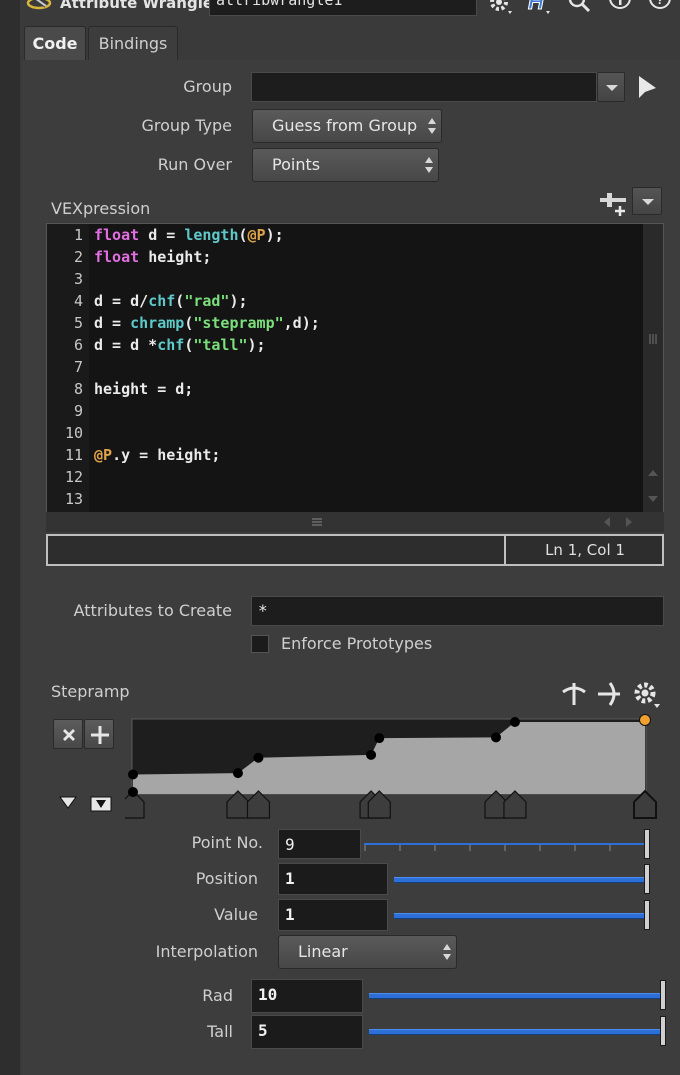  What do you see at coordinates (307, 1032) in the screenshot?
I see `tall-field: 5` at bounding box center [307, 1032].